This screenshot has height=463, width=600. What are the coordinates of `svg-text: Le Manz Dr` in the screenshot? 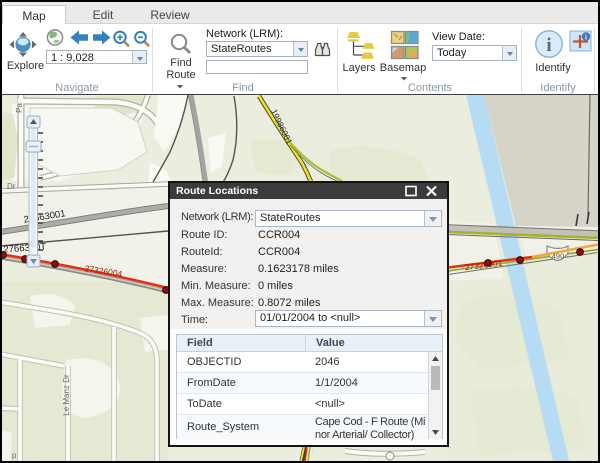 It's located at (66, 395).